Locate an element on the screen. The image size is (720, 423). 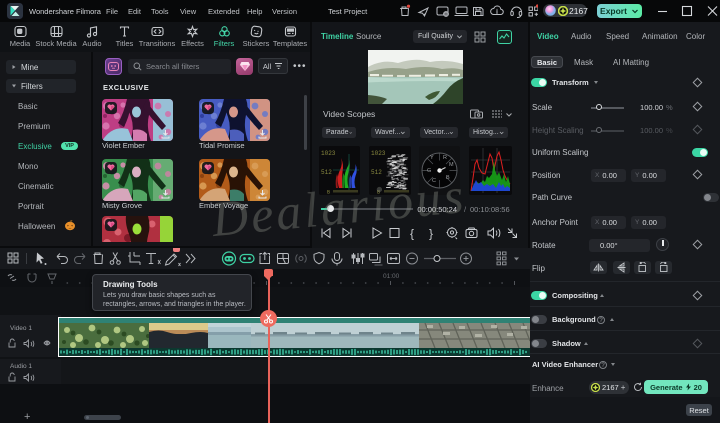
svg-text: R is located at coordinates (445, 158).